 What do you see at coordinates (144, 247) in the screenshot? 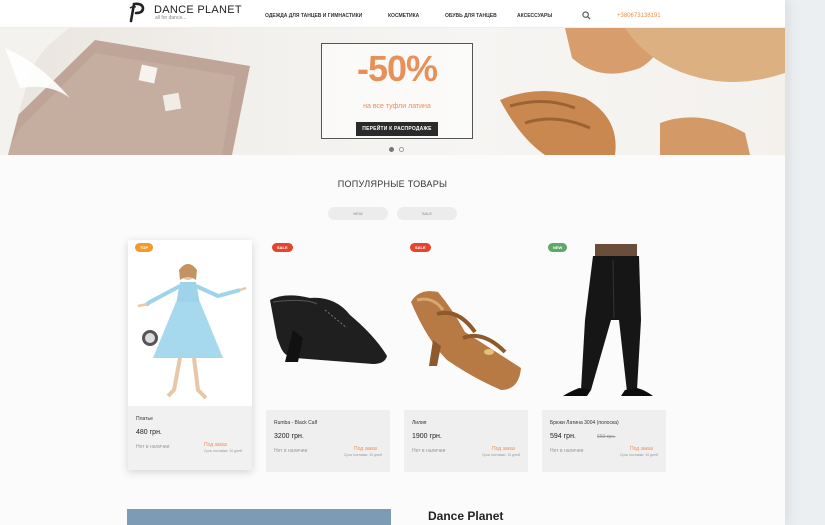
I see `badge-top: TOP` at bounding box center [144, 247].